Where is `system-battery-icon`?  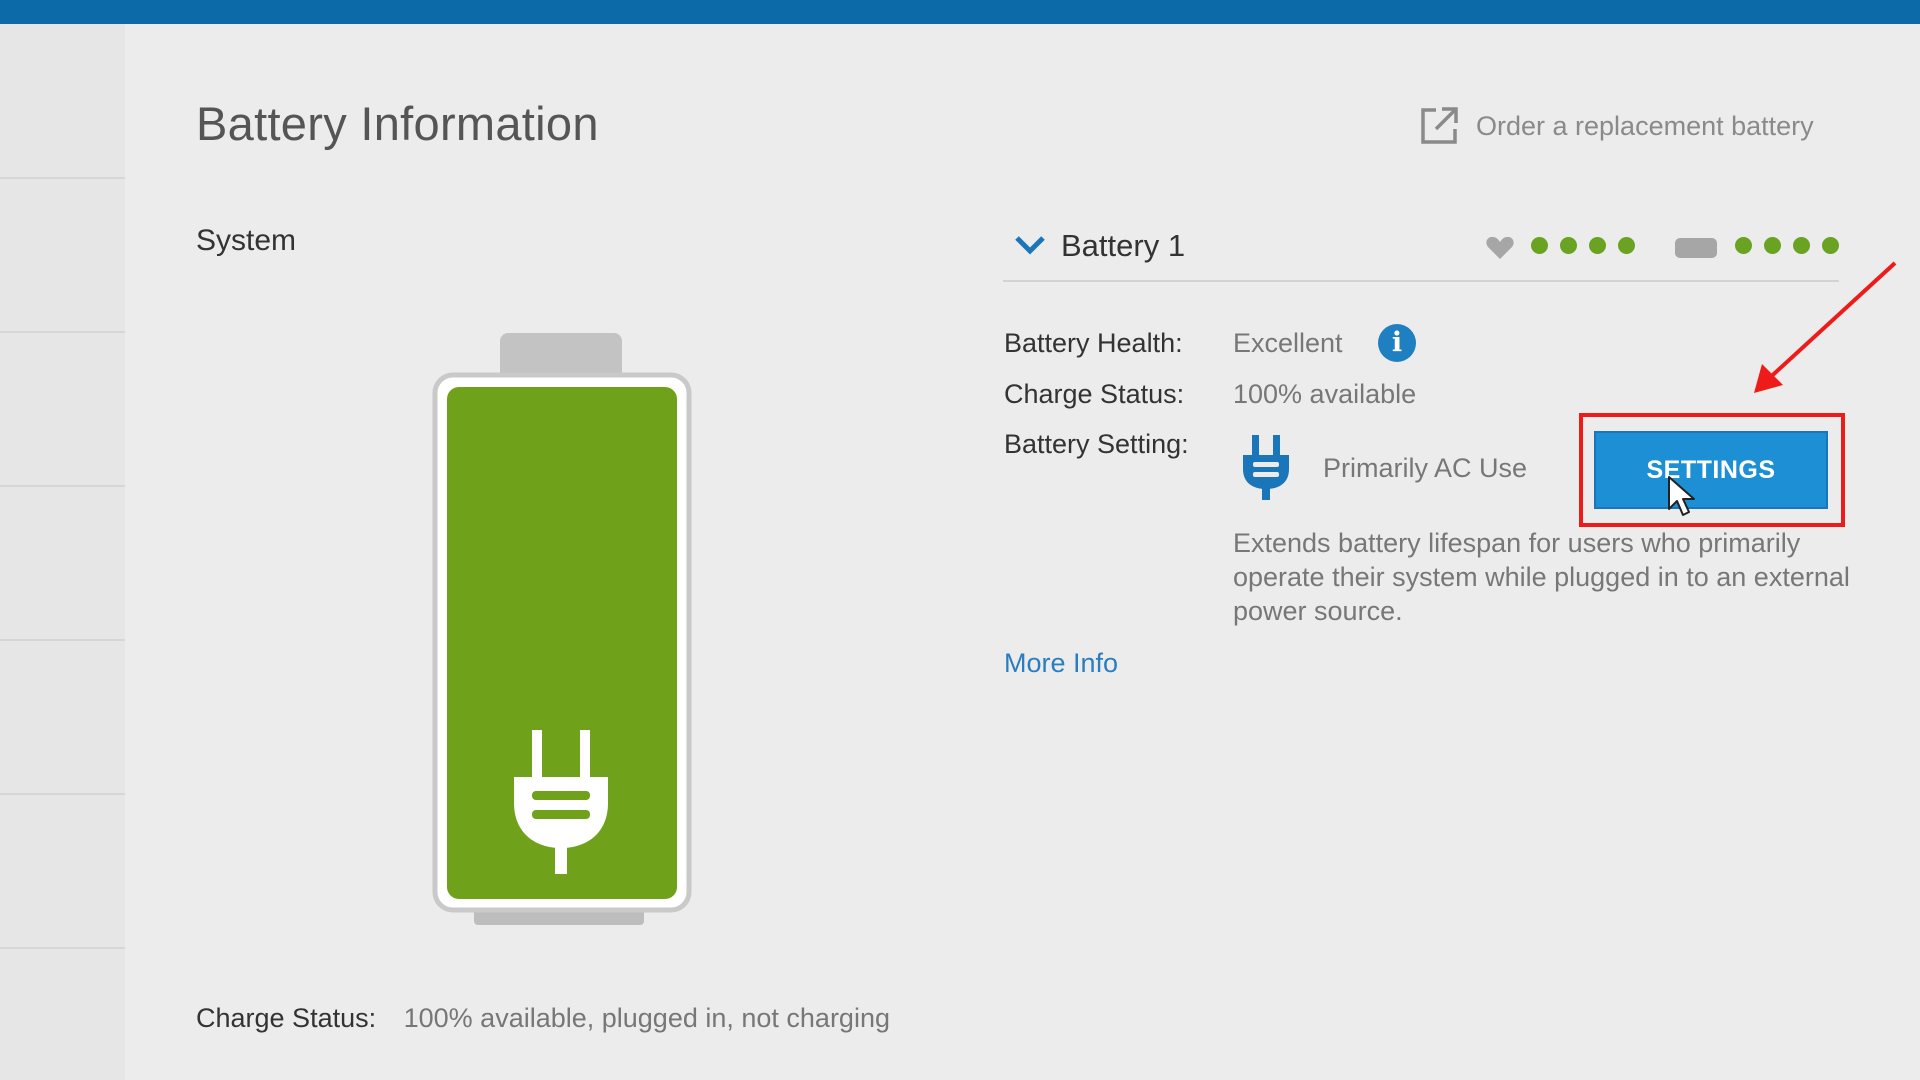
system-battery-icon is located at coordinates (562, 629).